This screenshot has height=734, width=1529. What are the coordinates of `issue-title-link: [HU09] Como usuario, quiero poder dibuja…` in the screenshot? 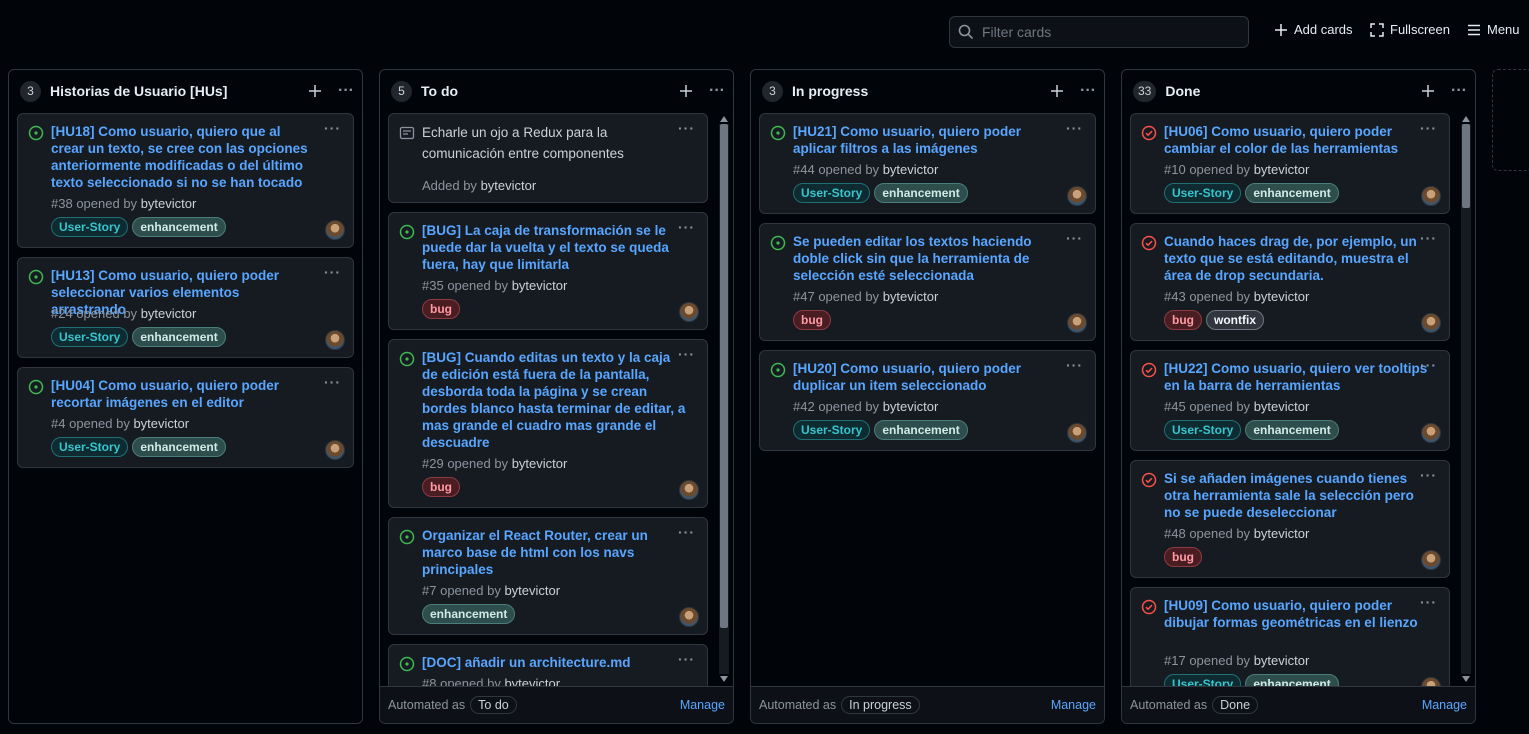 It's located at (1296, 614).